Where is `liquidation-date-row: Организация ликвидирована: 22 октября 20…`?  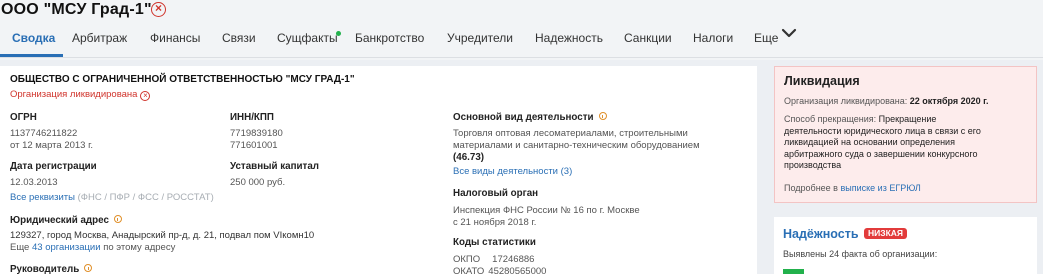
liquidation-date-row: Организация ликвидирована: 22 октября 20… is located at coordinates (886, 101).